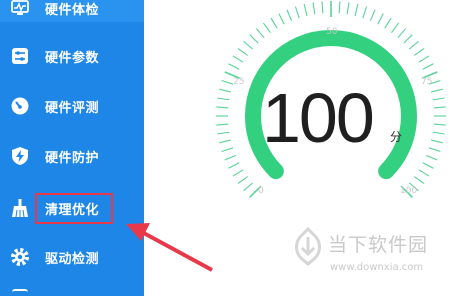  I want to click on arrow-shaft, so click(176, 250).